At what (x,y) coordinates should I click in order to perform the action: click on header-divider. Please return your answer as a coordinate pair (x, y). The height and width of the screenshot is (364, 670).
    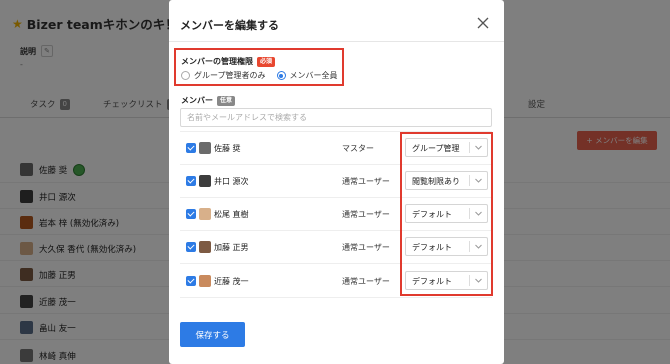
    Looking at the image, I should click on (336, 41).